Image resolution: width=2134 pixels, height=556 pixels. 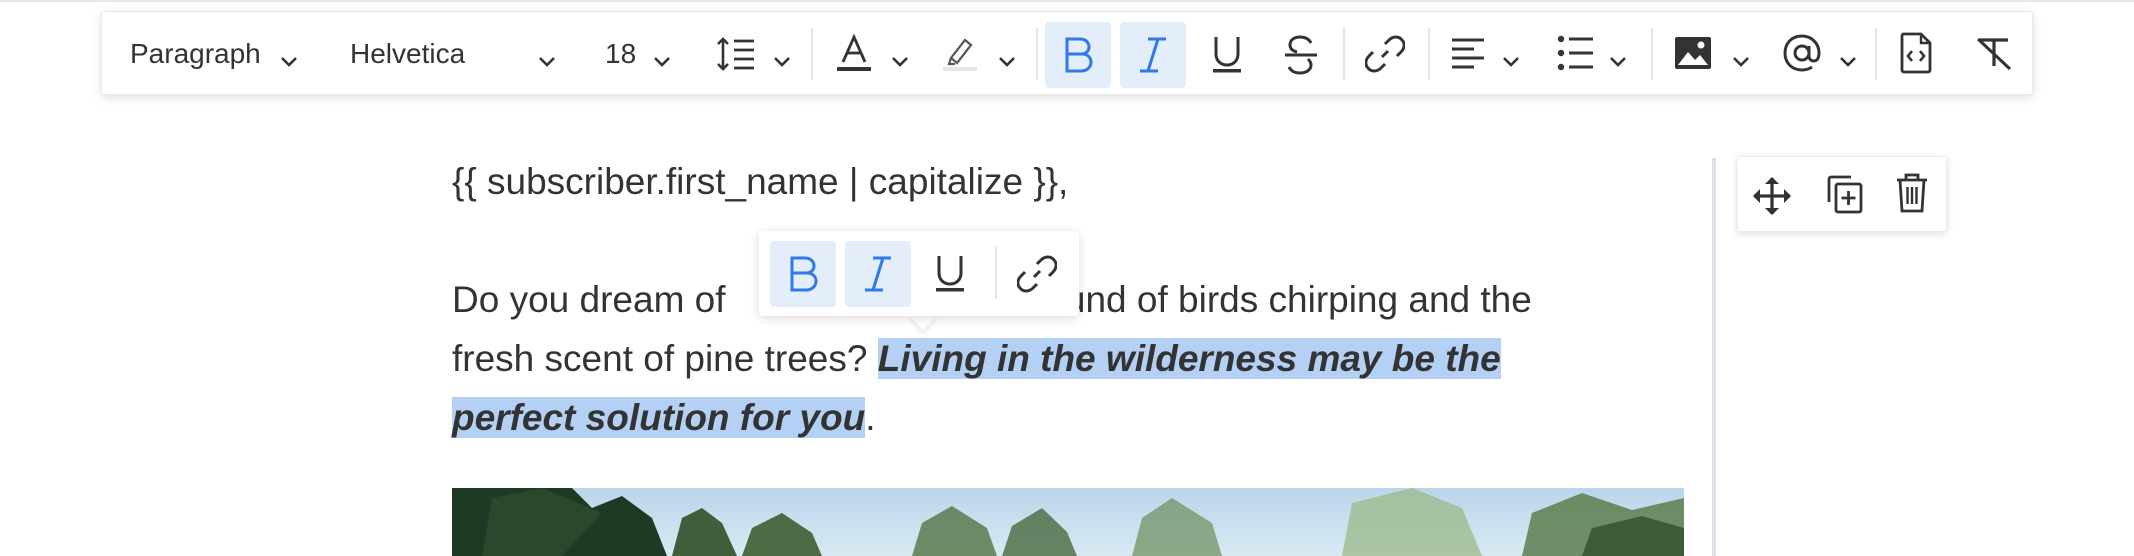 I want to click on highlight-icon, so click(x=960, y=54).